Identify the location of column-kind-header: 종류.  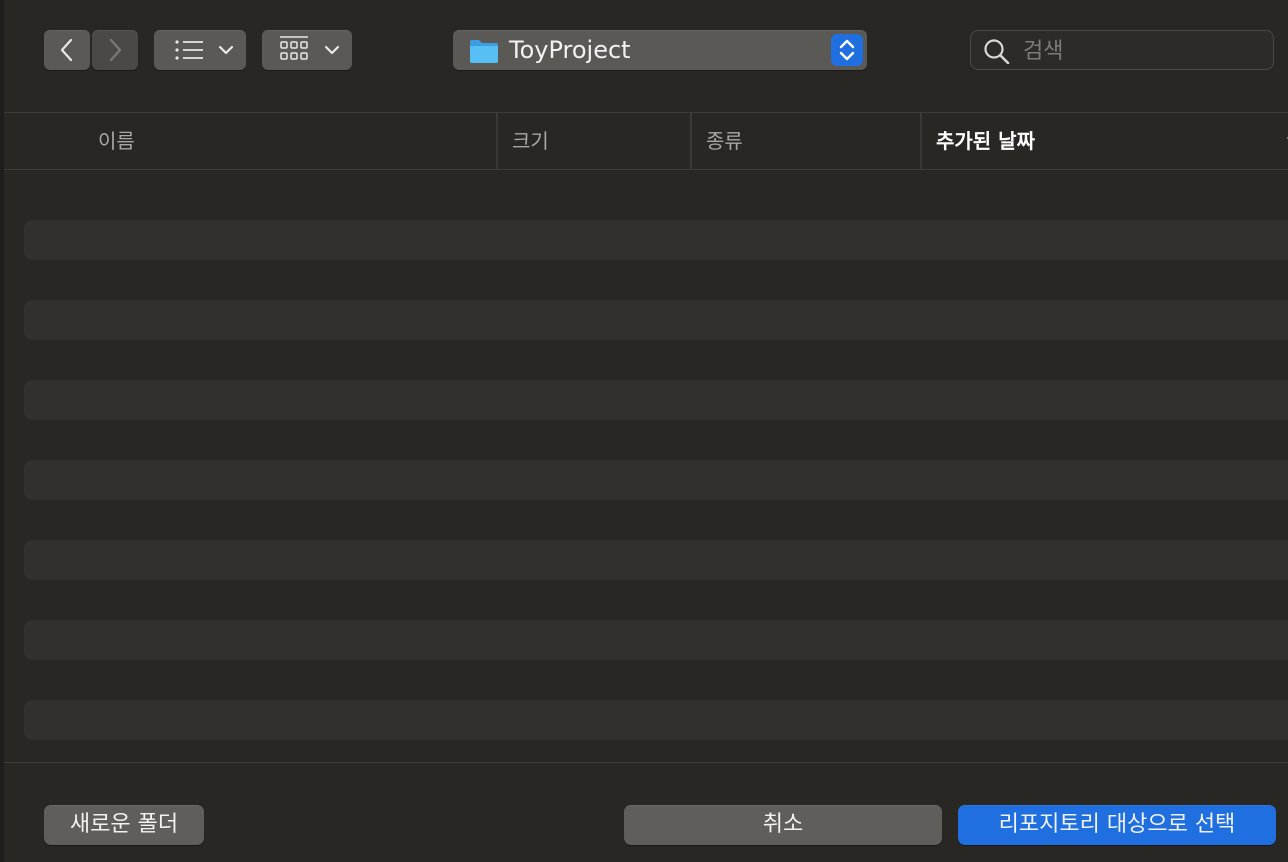
(803, 141).